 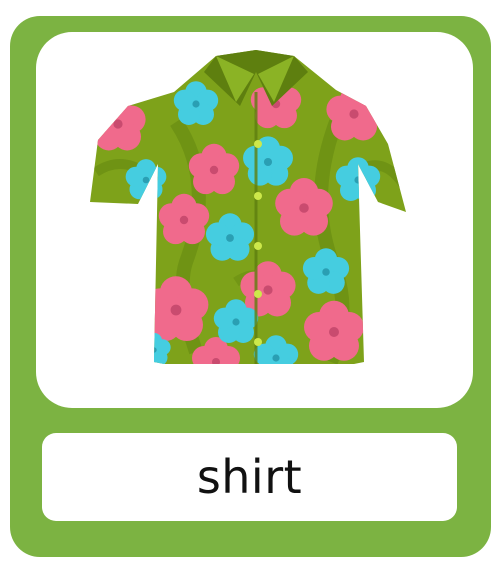 I want to click on word-label-panel: shirt, so click(x=249, y=477).